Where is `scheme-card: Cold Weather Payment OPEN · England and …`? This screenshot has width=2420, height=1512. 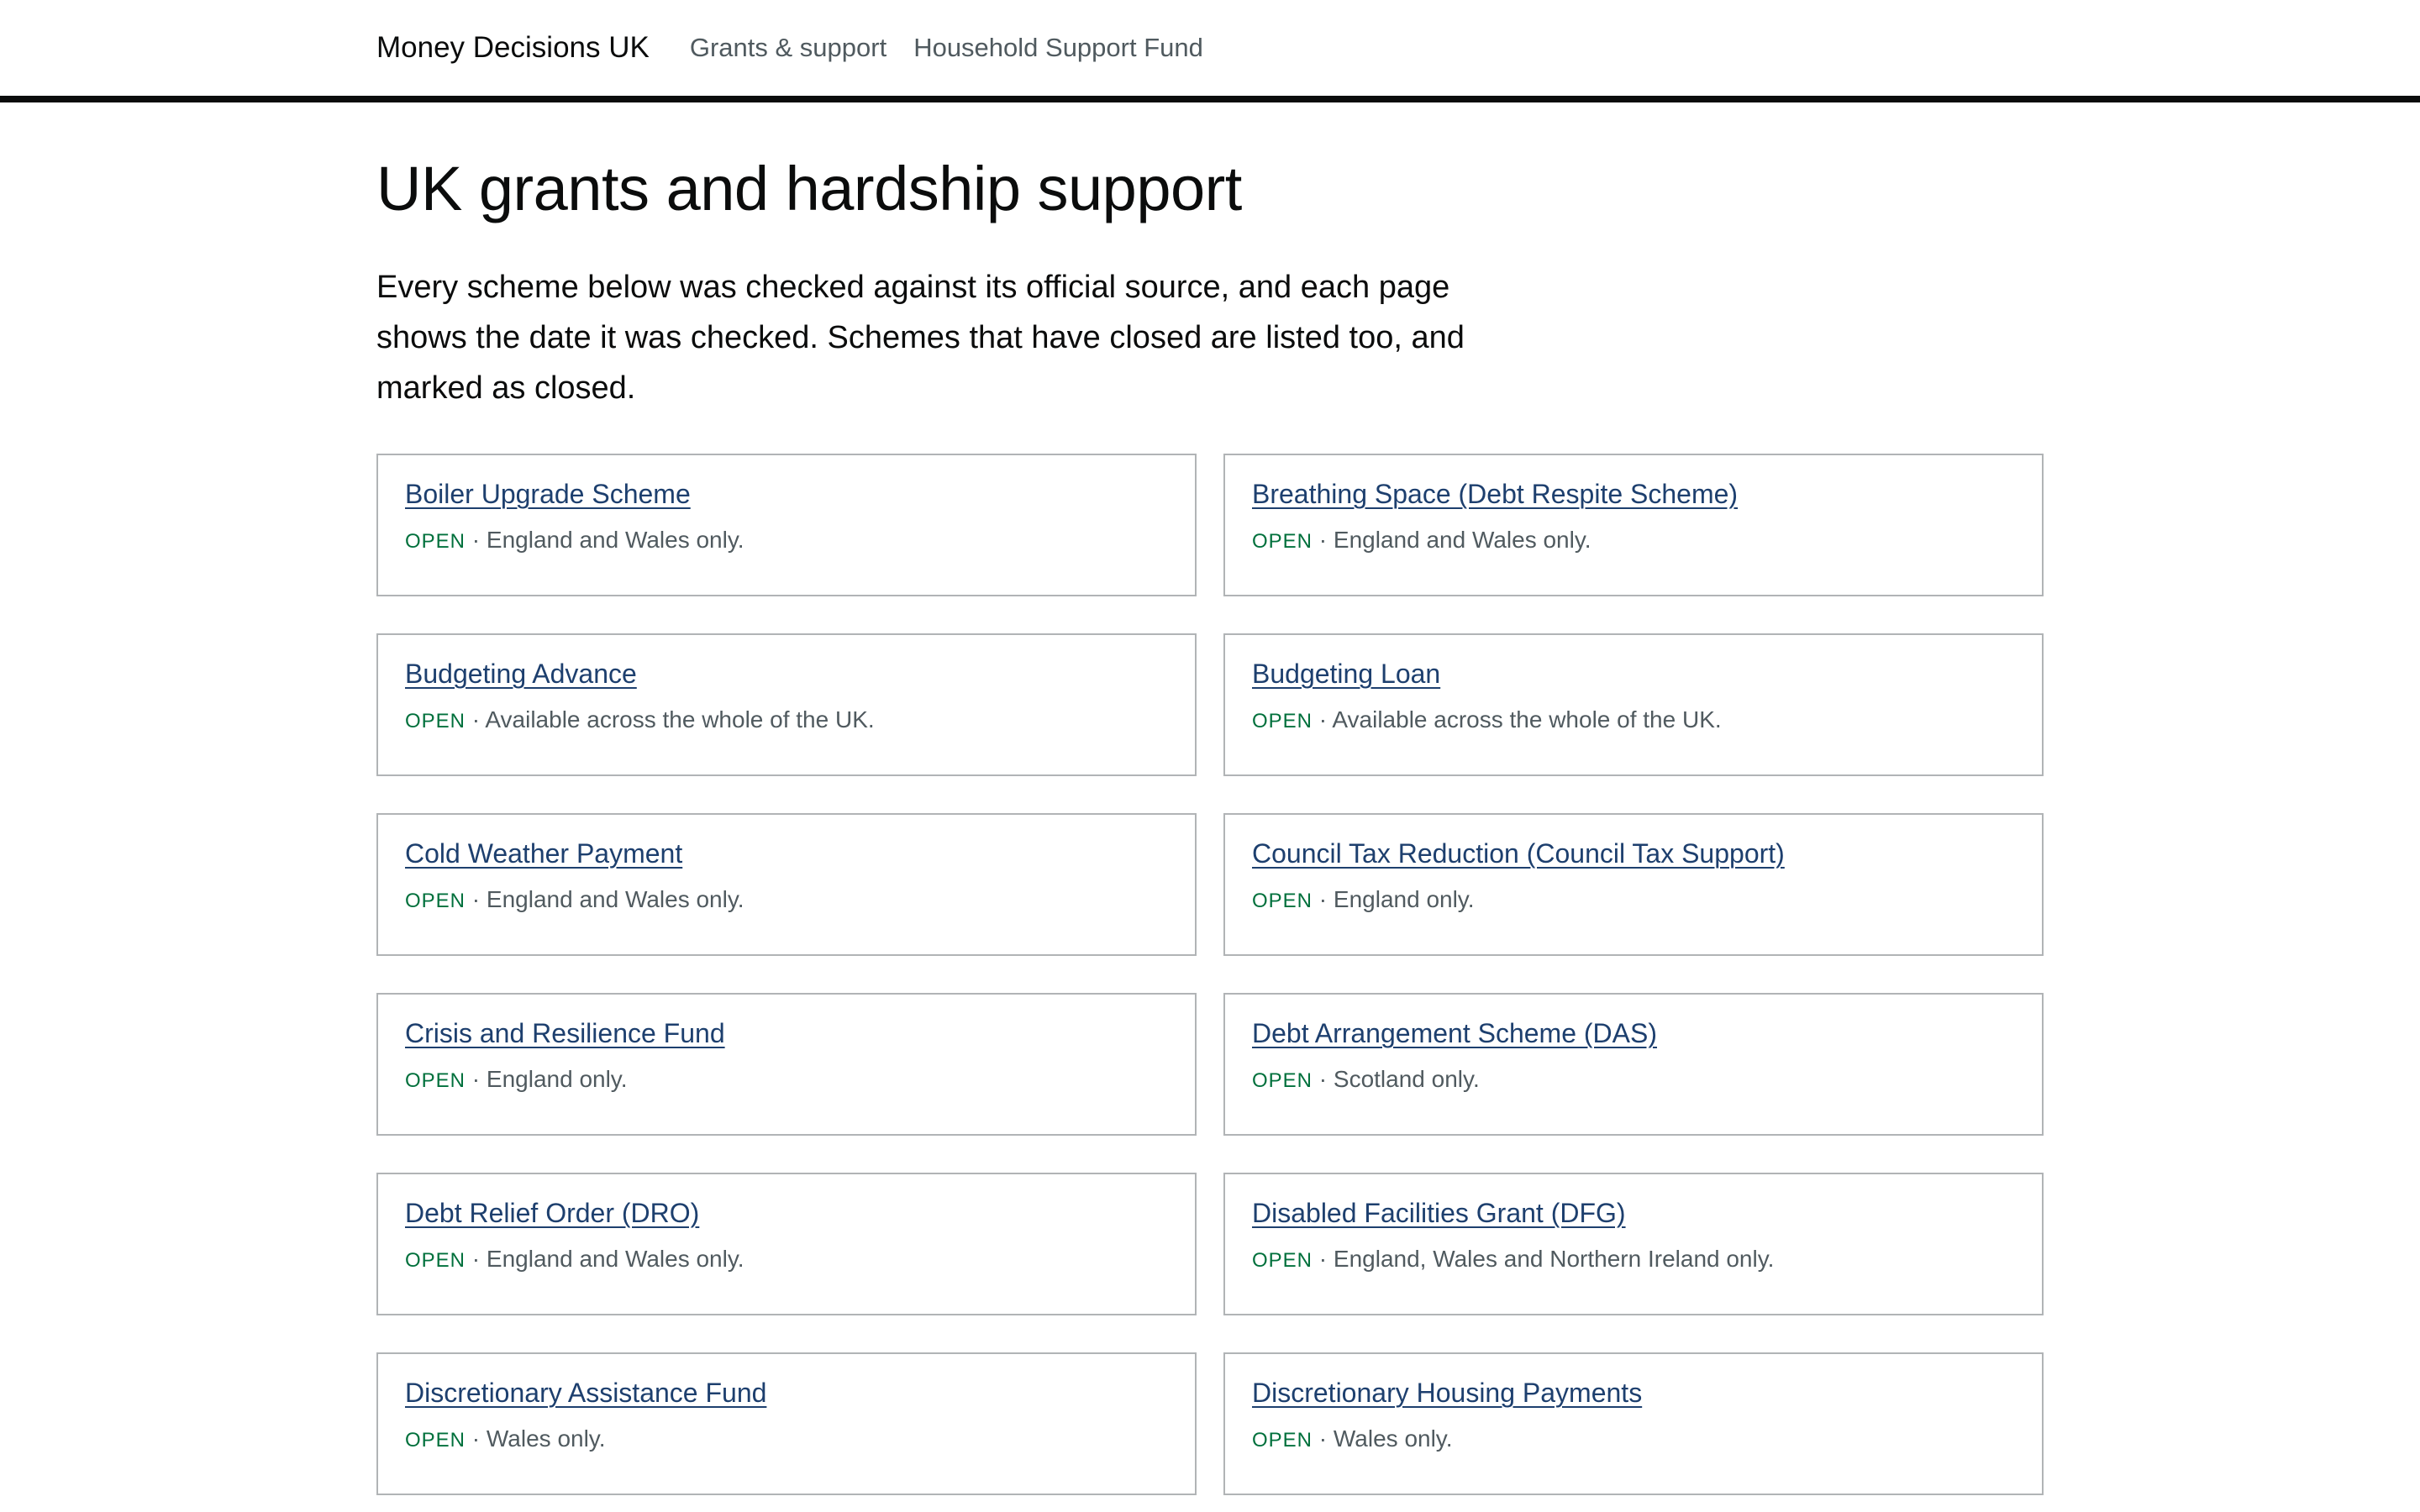
scheme-card: Cold Weather Payment OPEN · England and … is located at coordinates (786, 884).